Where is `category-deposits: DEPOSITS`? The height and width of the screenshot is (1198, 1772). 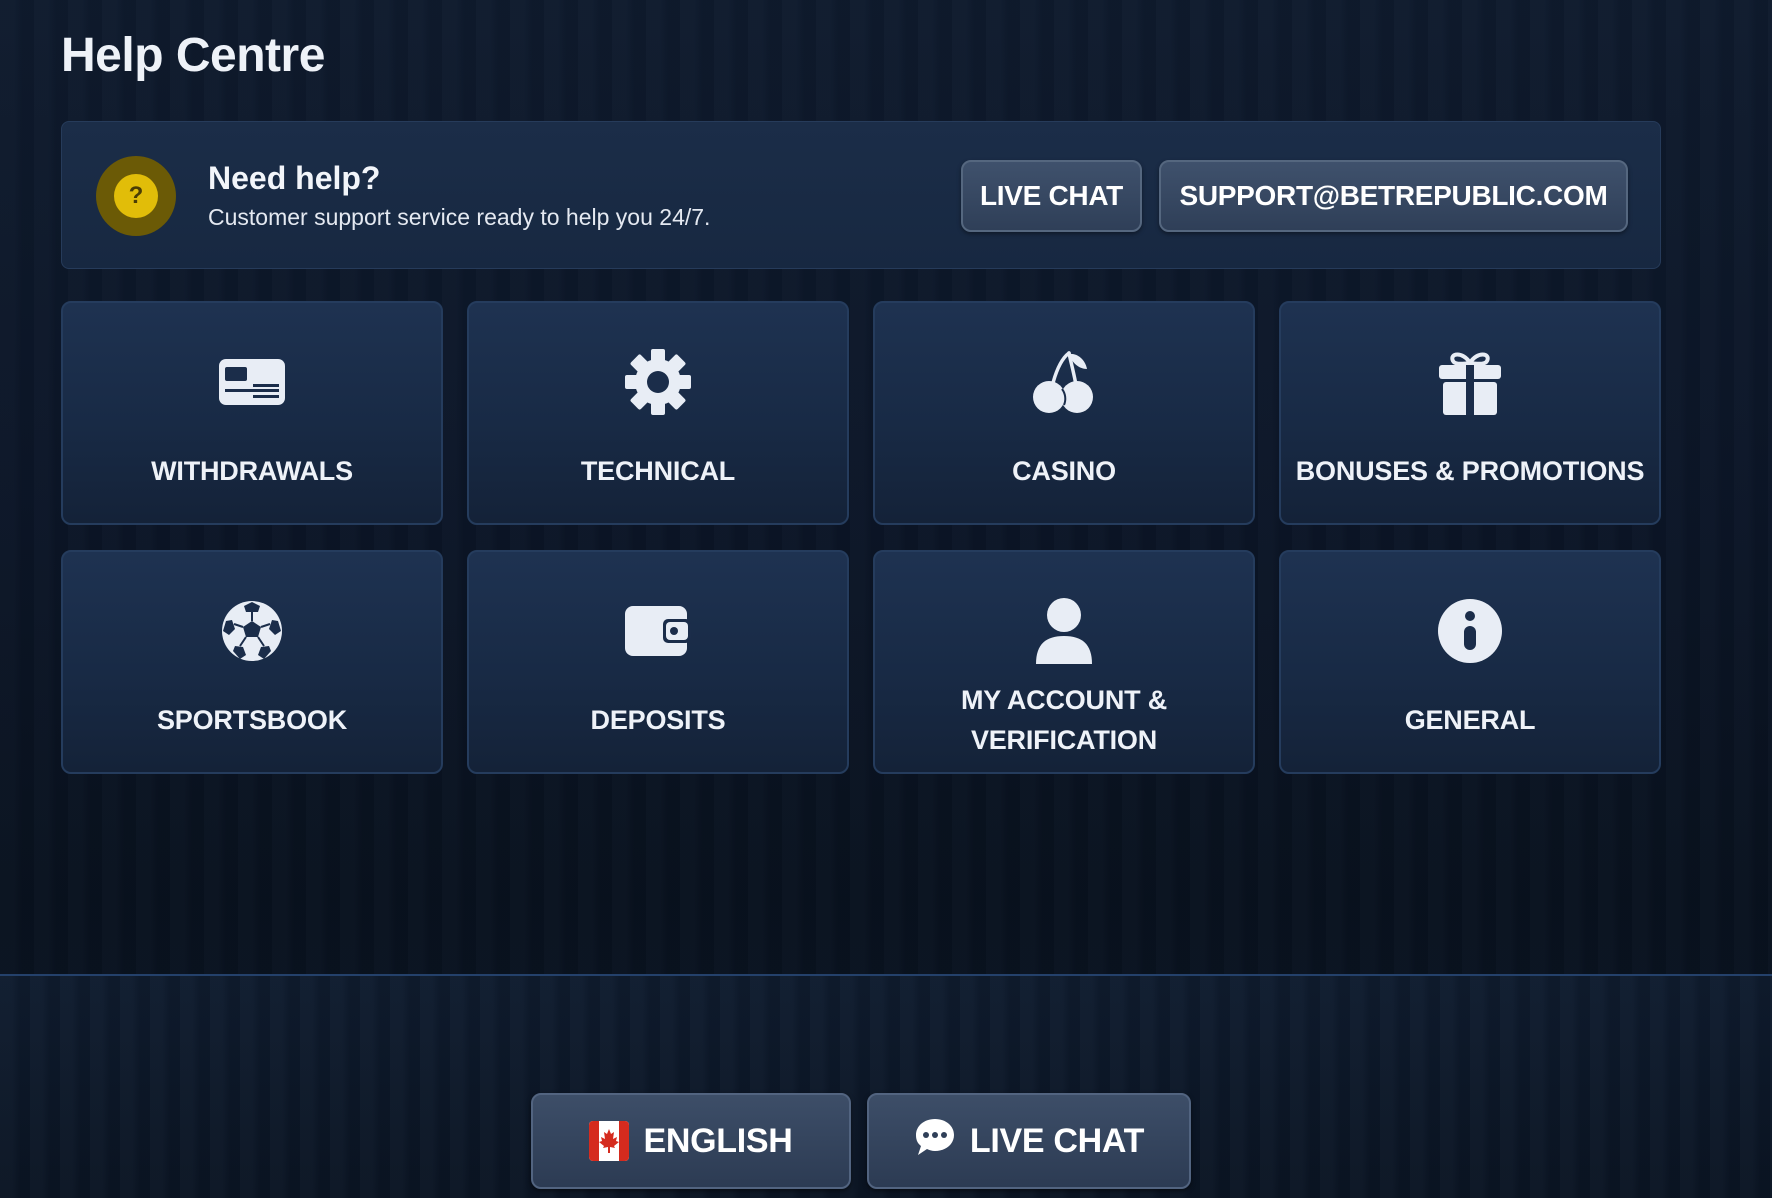 category-deposits: DEPOSITS is located at coordinates (658, 662).